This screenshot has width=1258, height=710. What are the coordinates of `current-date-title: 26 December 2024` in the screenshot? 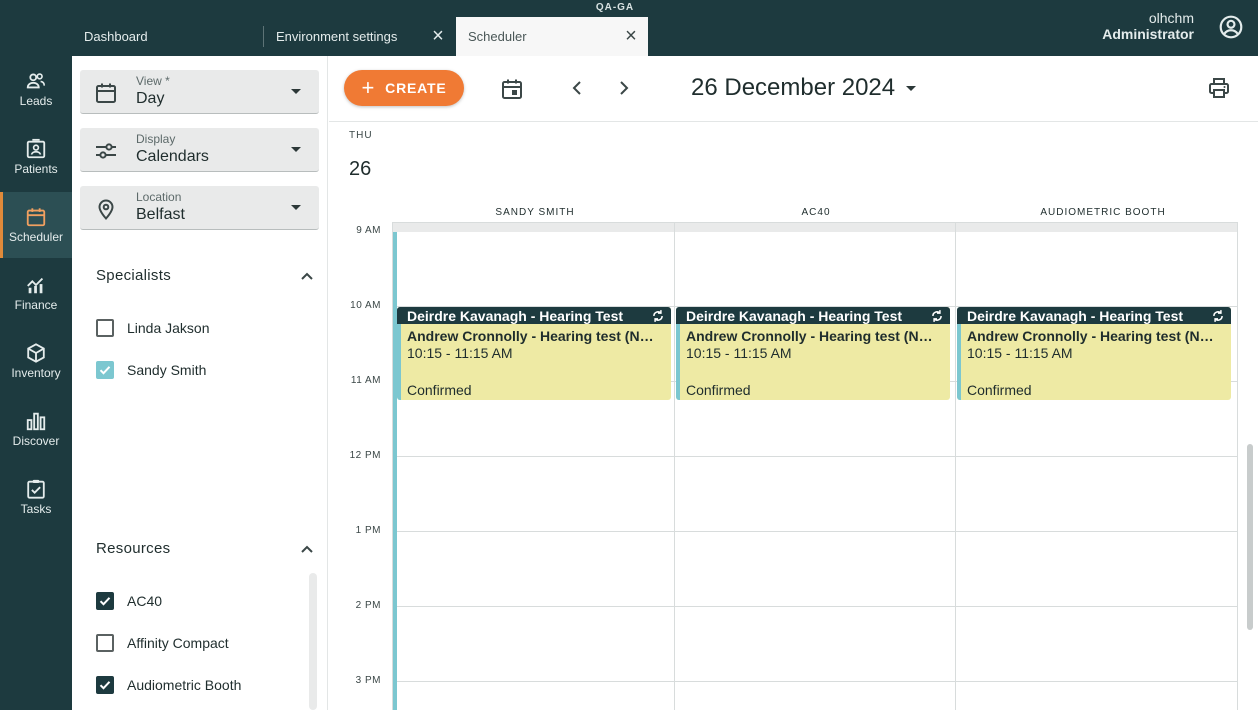 It's located at (793, 88).